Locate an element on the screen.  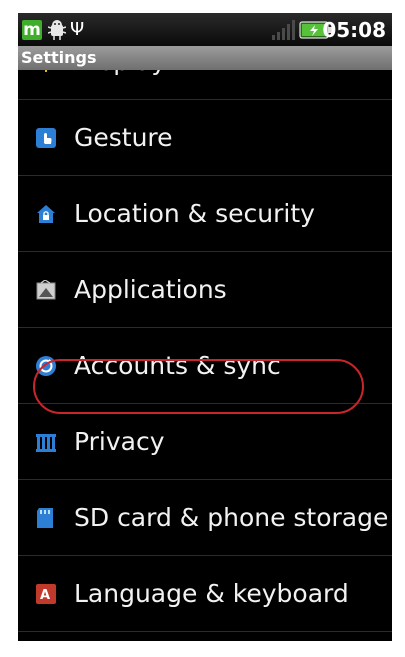
gesture-icon is located at coordinates (46, 138).